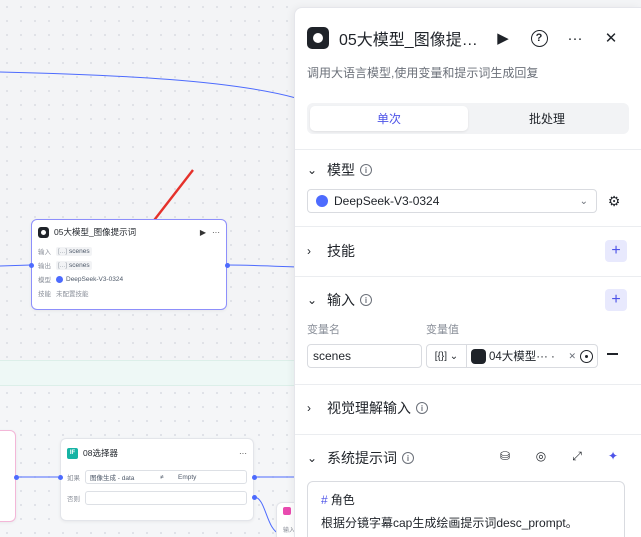 The image size is (641, 537). Describe the element at coordinates (616, 300) in the screenshot. I see `add-input-button: +` at that location.